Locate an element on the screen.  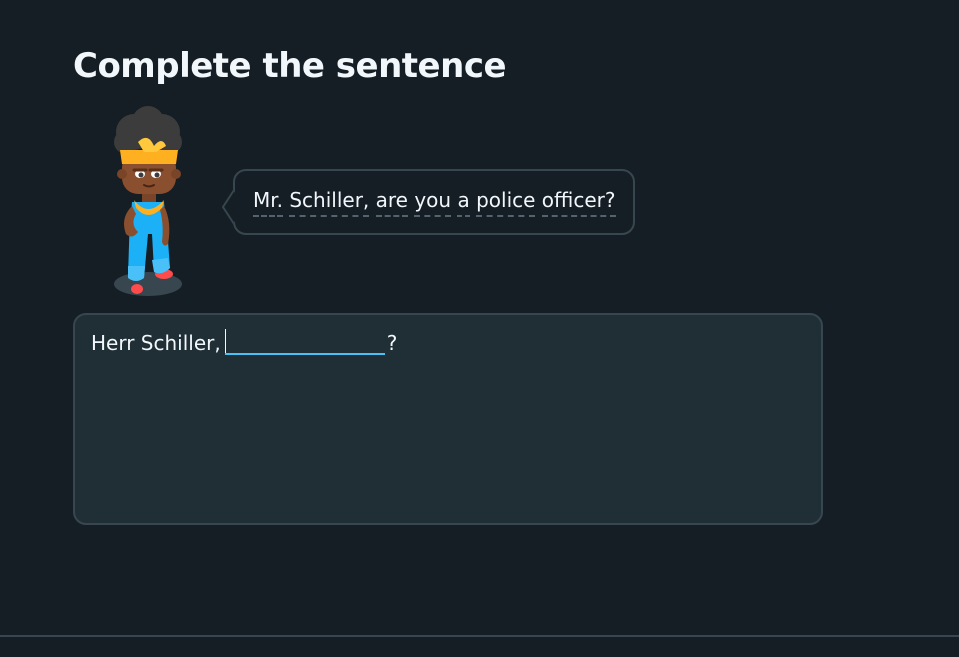
answer-sentence: Herr Schiller, ? is located at coordinates (244, 341).